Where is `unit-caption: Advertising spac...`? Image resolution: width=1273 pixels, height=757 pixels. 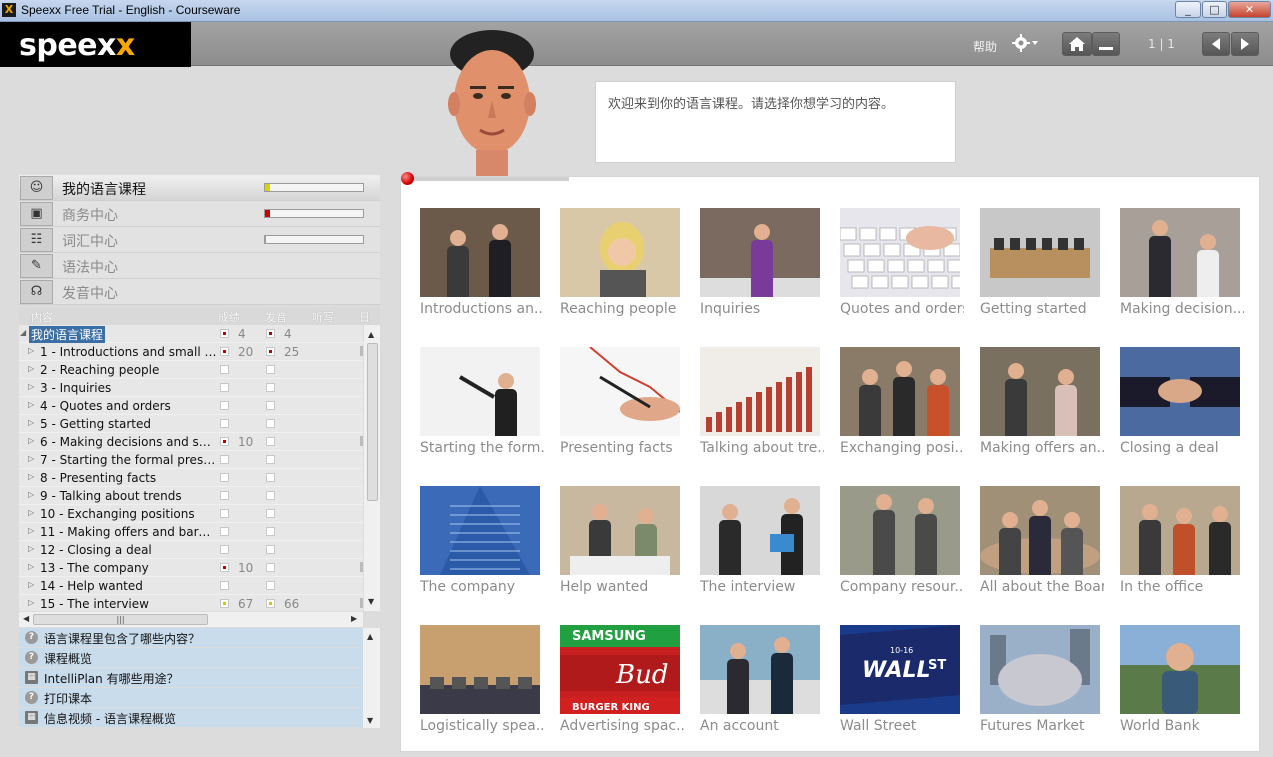 unit-caption: Advertising spac... is located at coordinates (622, 726).